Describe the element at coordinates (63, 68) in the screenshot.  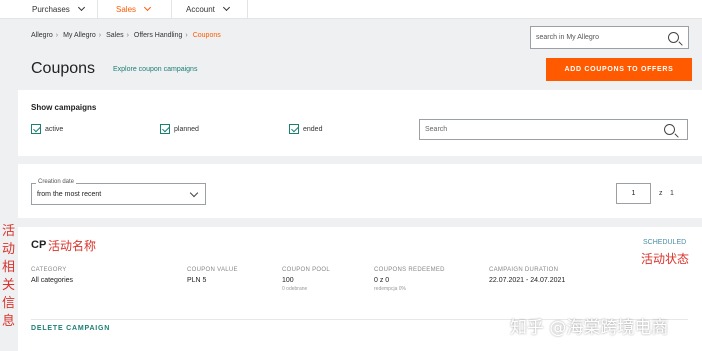
I see `page-title: Coupons` at that location.